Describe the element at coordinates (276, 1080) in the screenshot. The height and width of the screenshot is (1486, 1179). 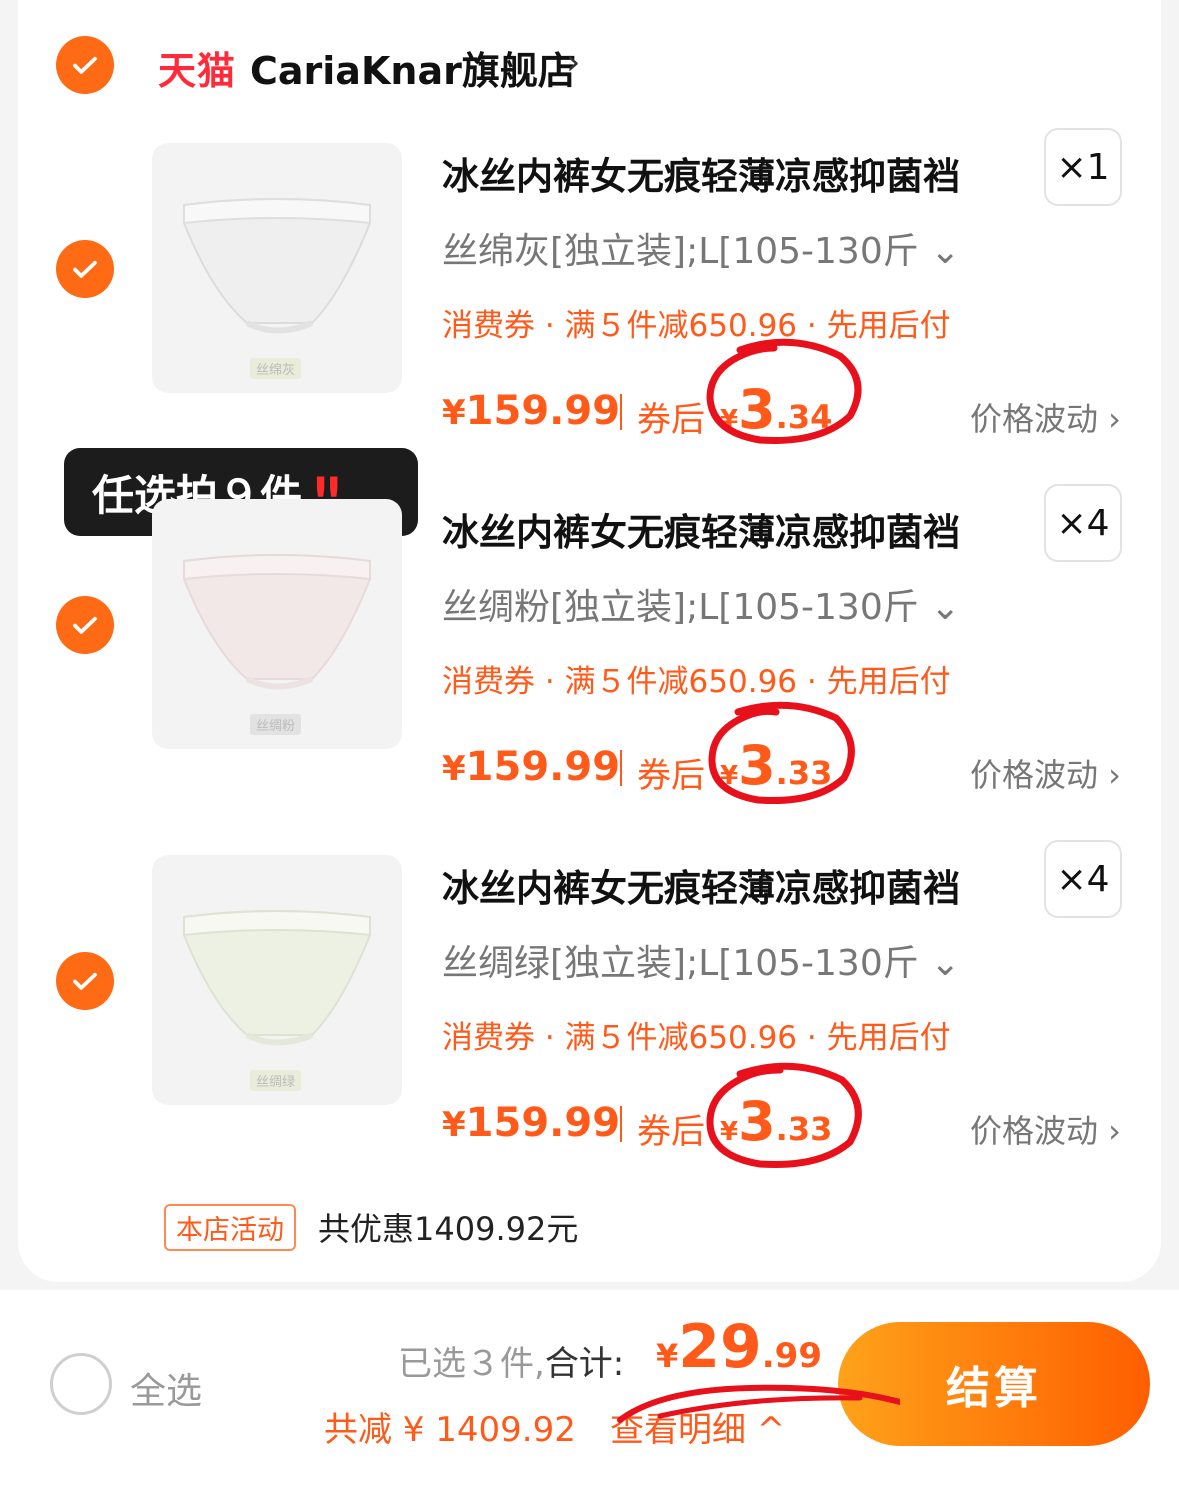
I see `thumb-color-label: 丝绸绿` at that location.